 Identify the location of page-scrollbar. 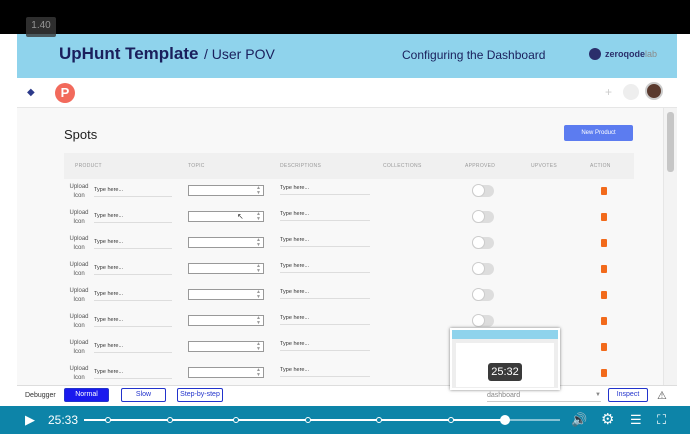
(670, 246).